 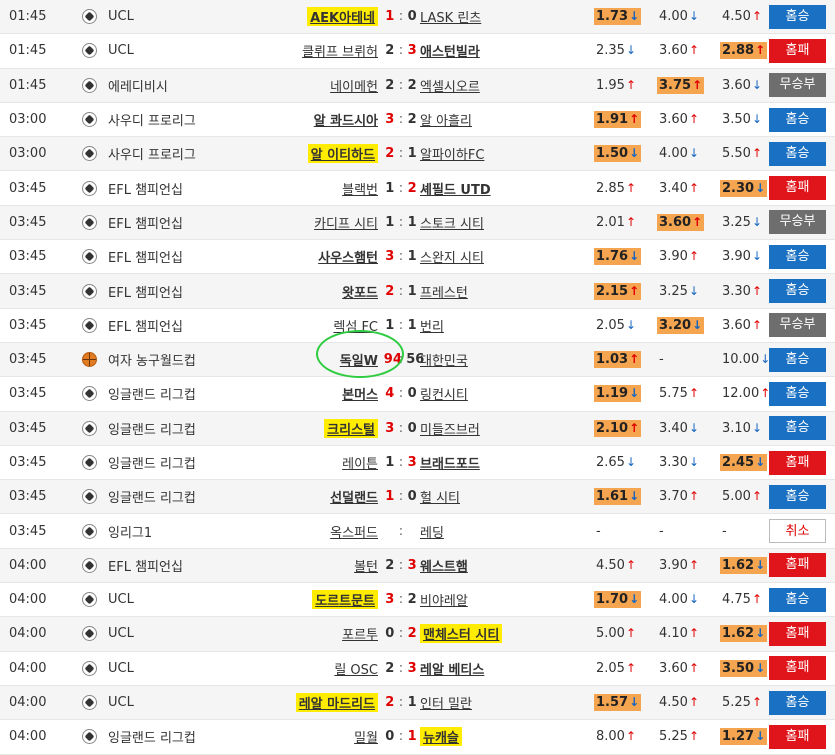 I want to click on away-team-cell: 스완지 시티, so click(x=452, y=256).